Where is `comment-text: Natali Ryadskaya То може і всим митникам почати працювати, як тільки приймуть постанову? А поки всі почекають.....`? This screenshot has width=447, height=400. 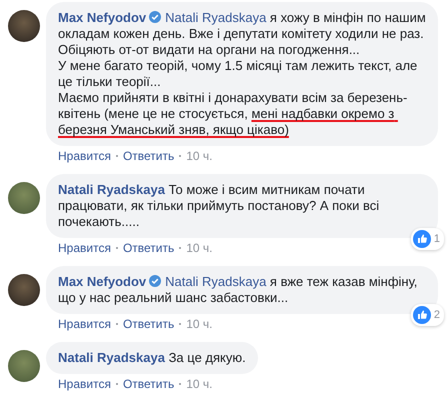 comment-text: Natali Ryadskaya То може і всим митникам почати працювати, як тільки приймуть постанову? А поки всі почекають..... is located at coordinates (219, 205).